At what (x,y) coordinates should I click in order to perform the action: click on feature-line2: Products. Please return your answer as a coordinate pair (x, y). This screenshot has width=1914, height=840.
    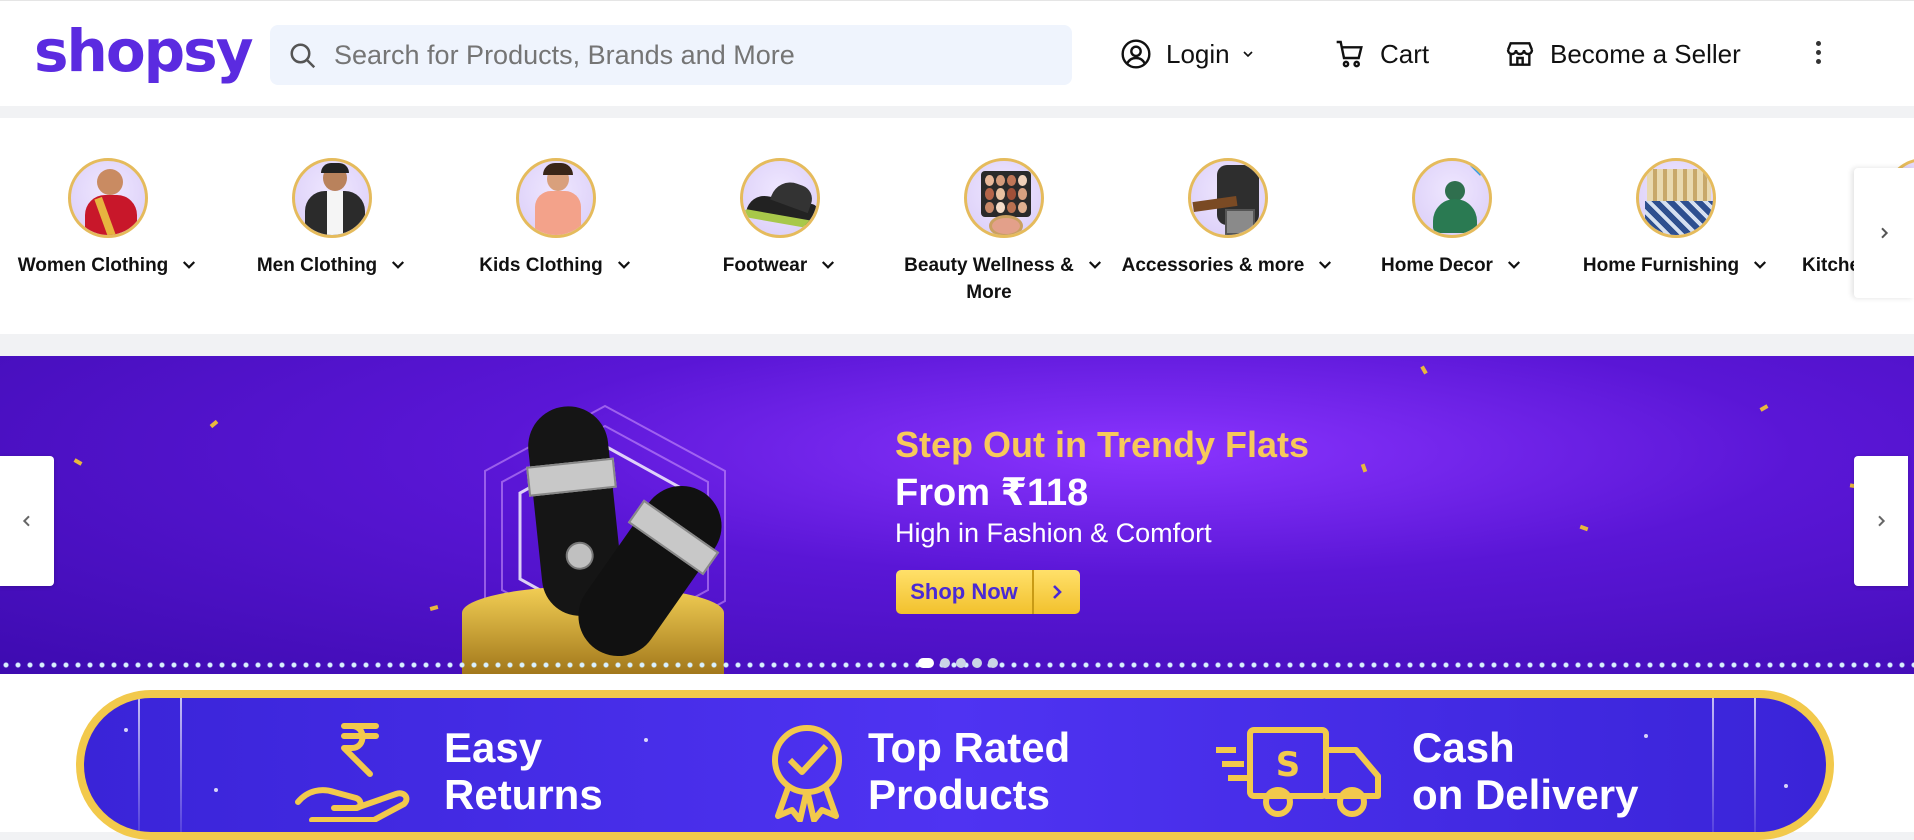
    Looking at the image, I should click on (959, 794).